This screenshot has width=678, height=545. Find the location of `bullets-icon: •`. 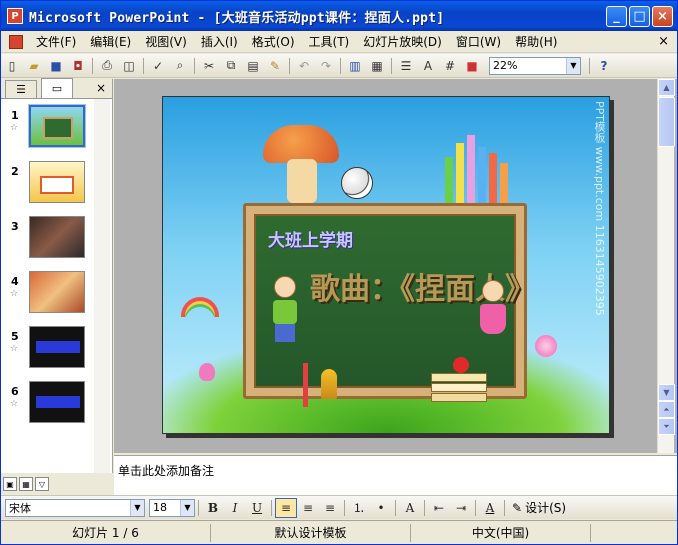

bullets-icon: • is located at coordinates (381, 508).